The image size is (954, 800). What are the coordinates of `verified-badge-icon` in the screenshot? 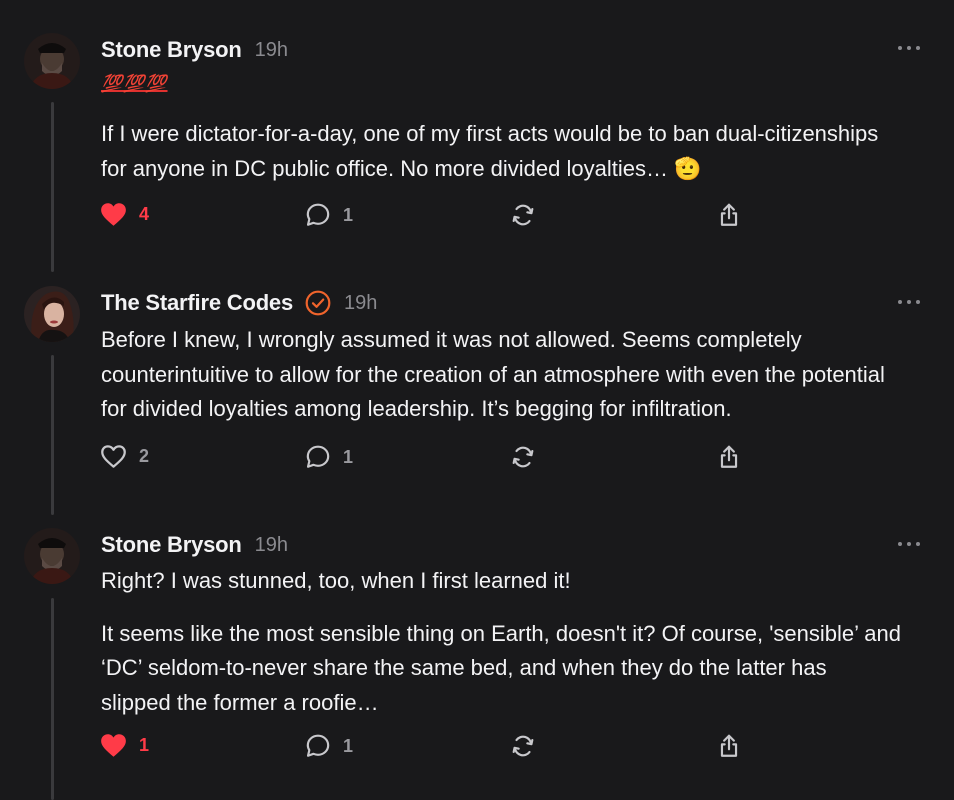 It's located at (318, 303).